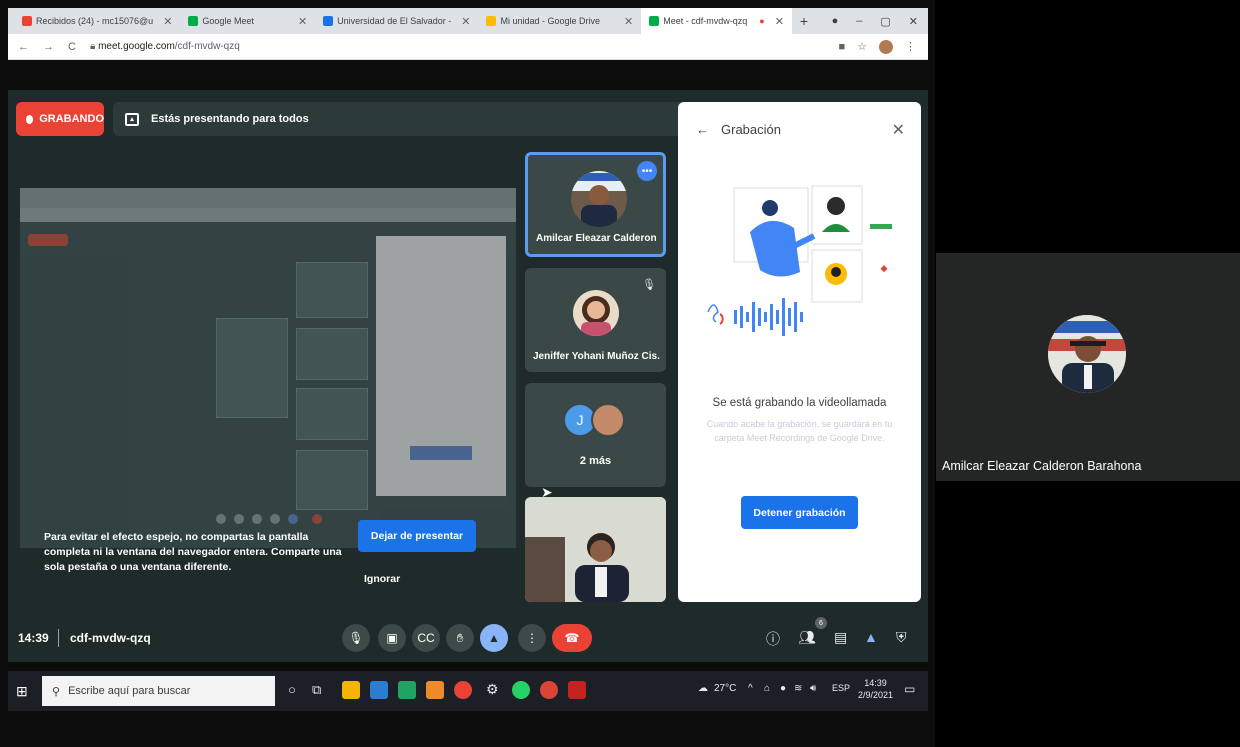 The height and width of the screenshot is (747, 1240). What do you see at coordinates (1042, 466) in the screenshot?
I see `presenter-name: Amilcar Eleazar Calderon Barahona` at bounding box center [1042, 466].